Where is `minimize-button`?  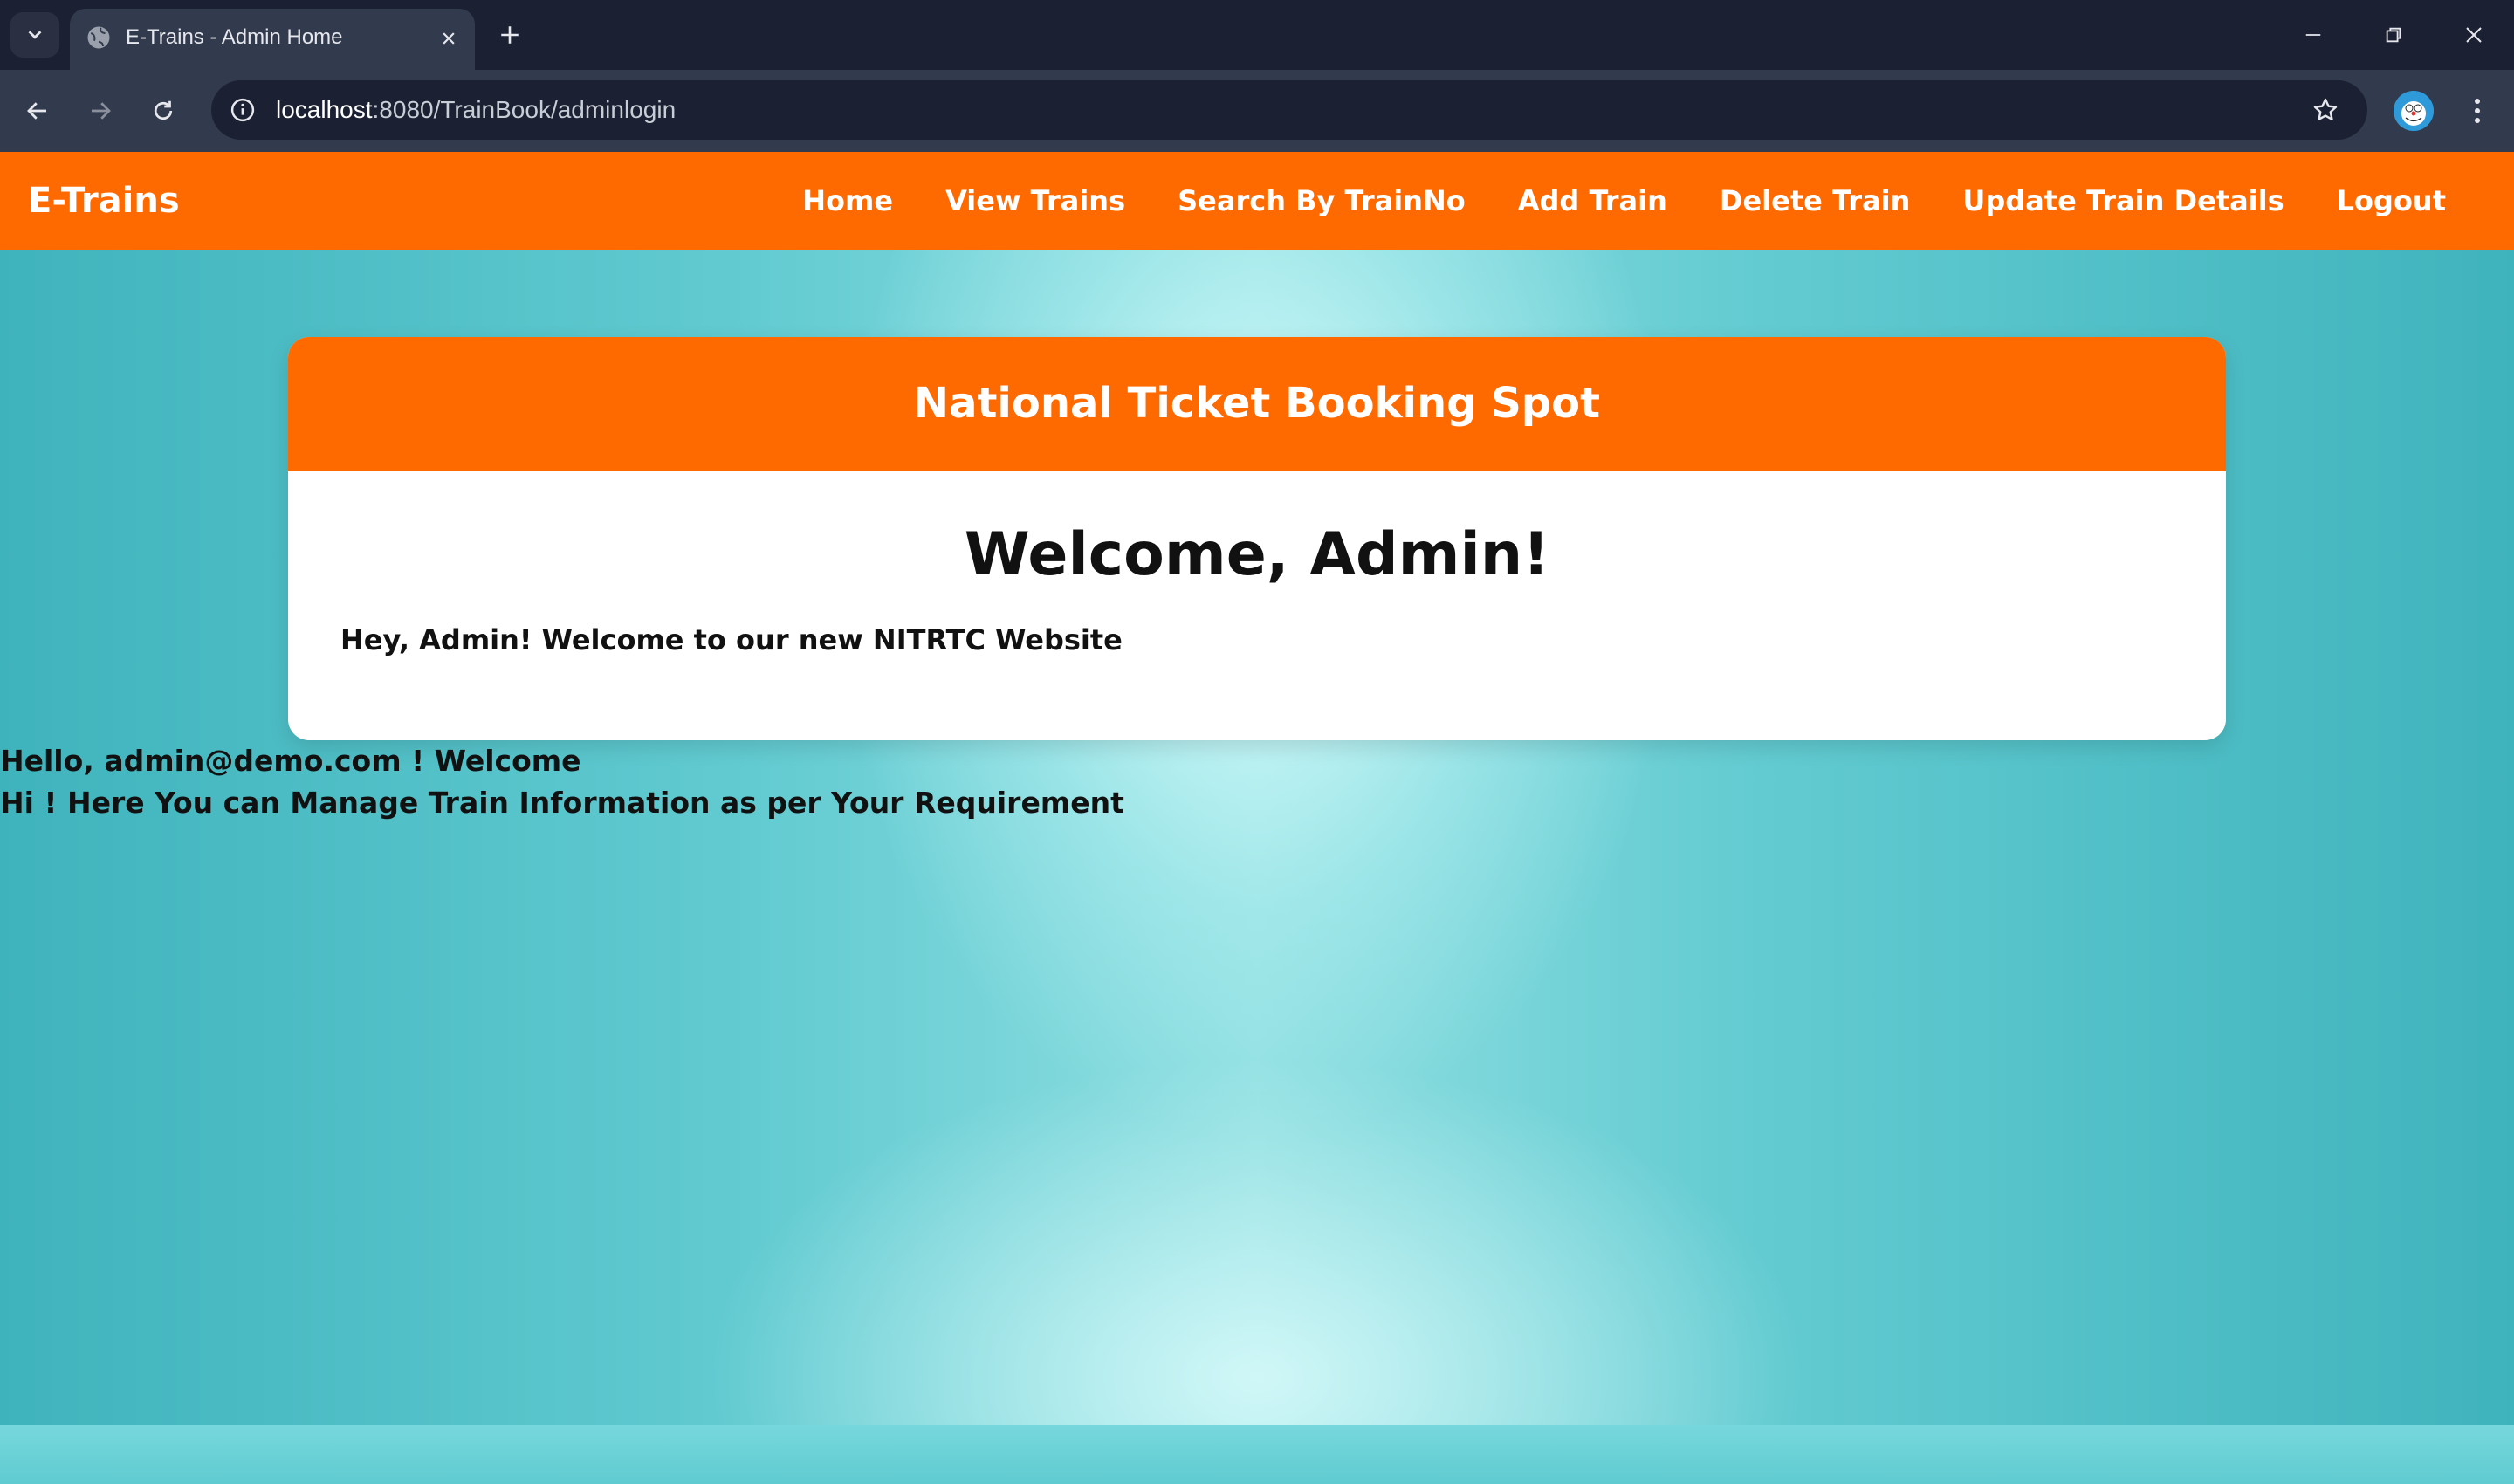 minimize-button is located at coordinates (2313, 34).